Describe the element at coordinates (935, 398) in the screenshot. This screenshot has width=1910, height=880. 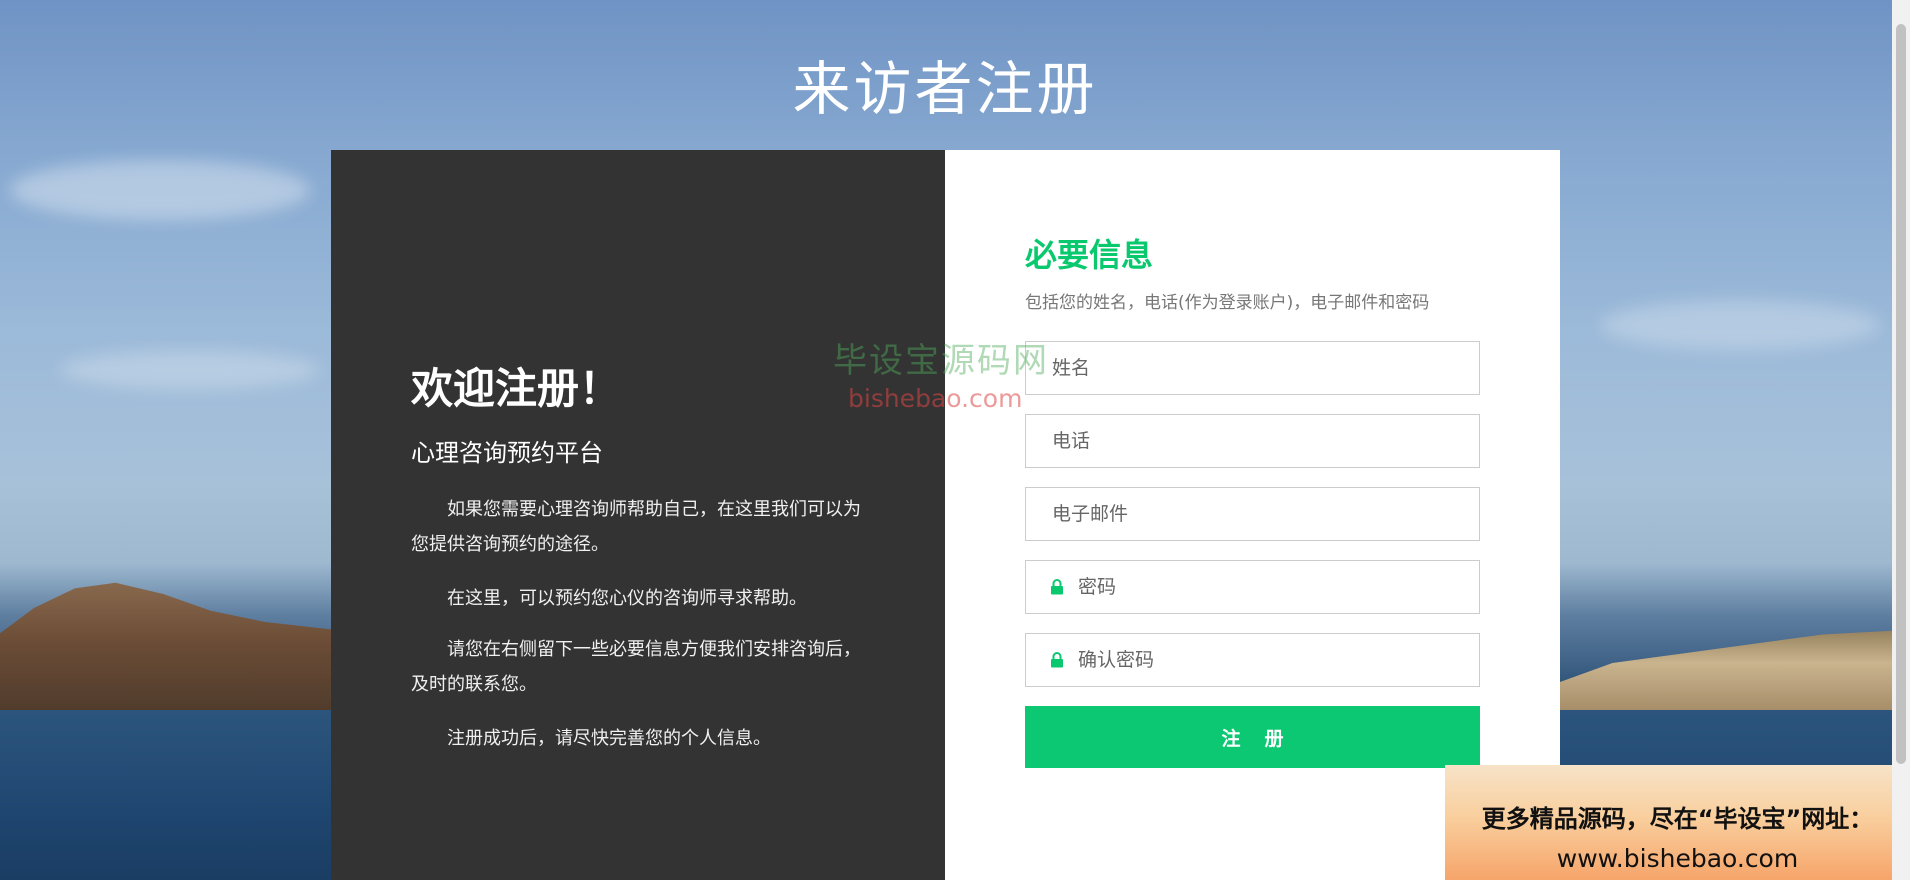
I see `watermark-url: bishebao.com` at that location.